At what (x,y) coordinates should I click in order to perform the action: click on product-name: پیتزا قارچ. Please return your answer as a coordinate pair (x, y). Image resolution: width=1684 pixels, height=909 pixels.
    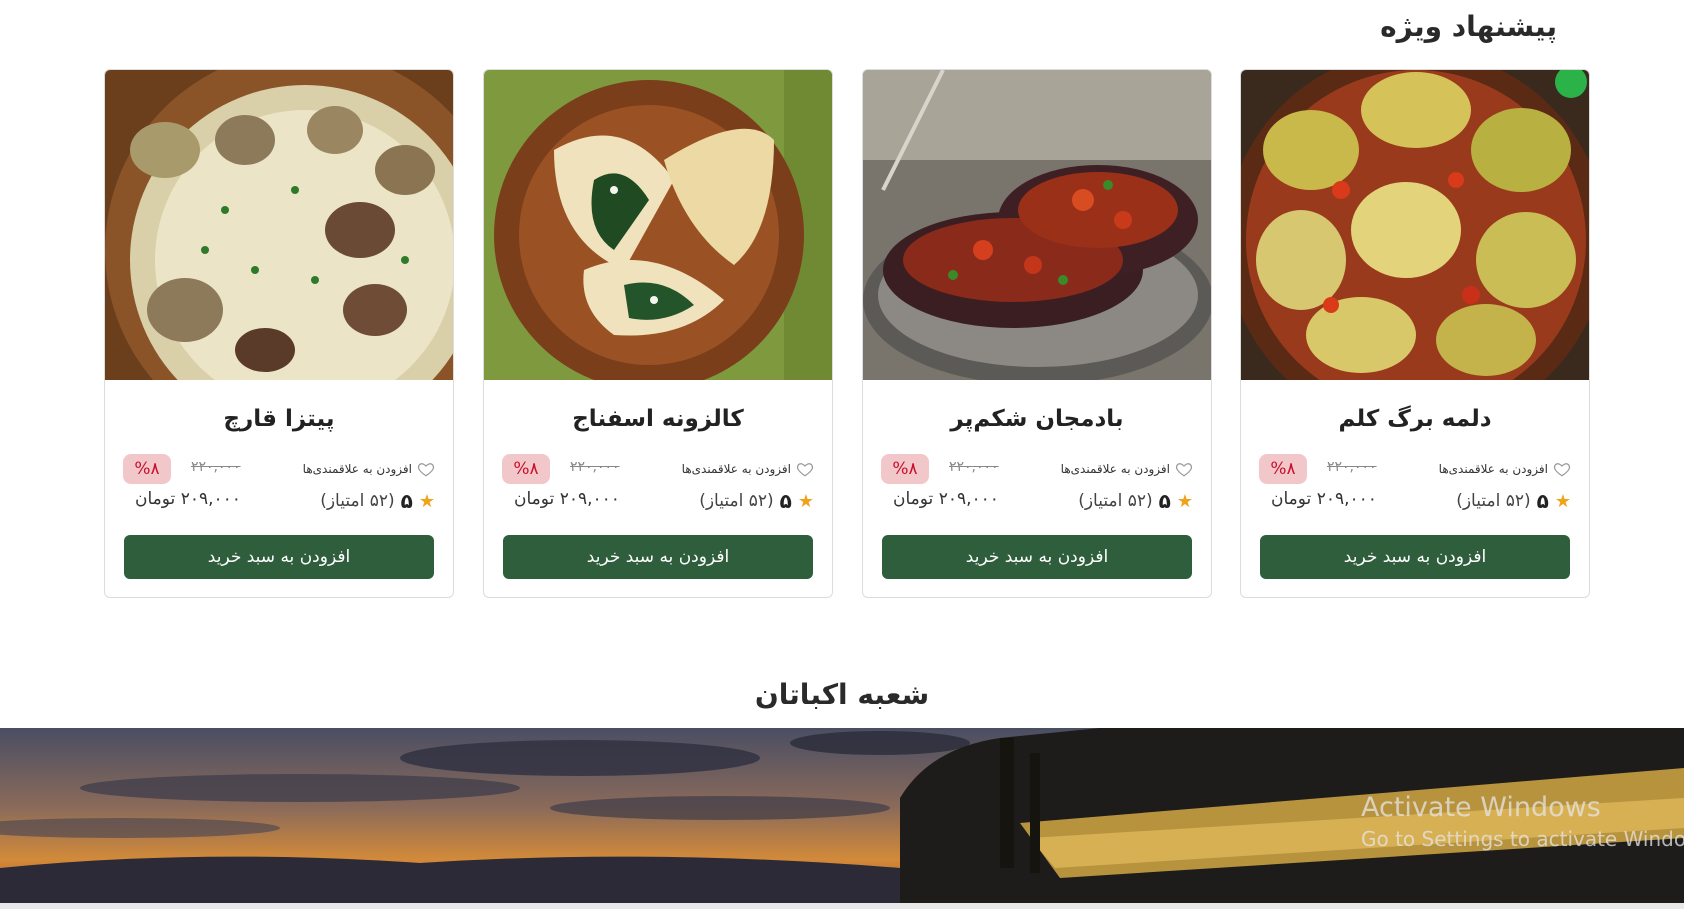
    Looking at the image, I should click on (279, 419).